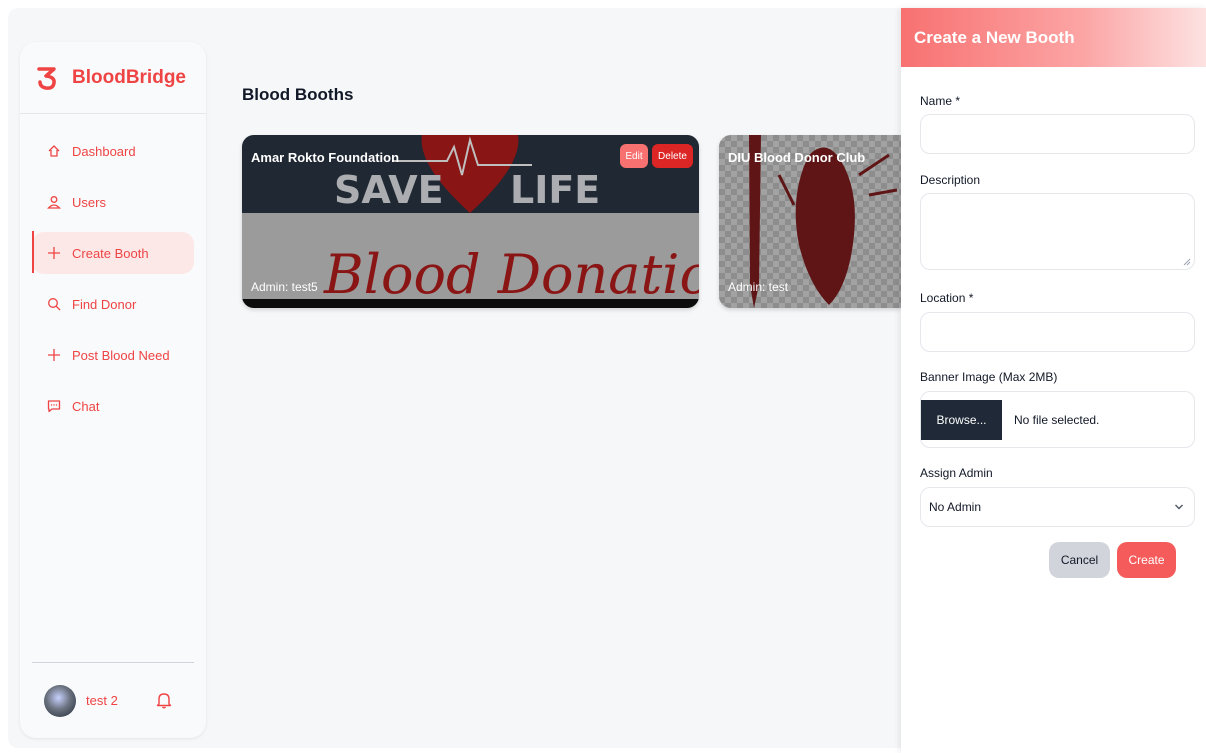 This screenshot has height=753, width=1206. I want to click on page-title: Blood Booths, so click(298, 94).